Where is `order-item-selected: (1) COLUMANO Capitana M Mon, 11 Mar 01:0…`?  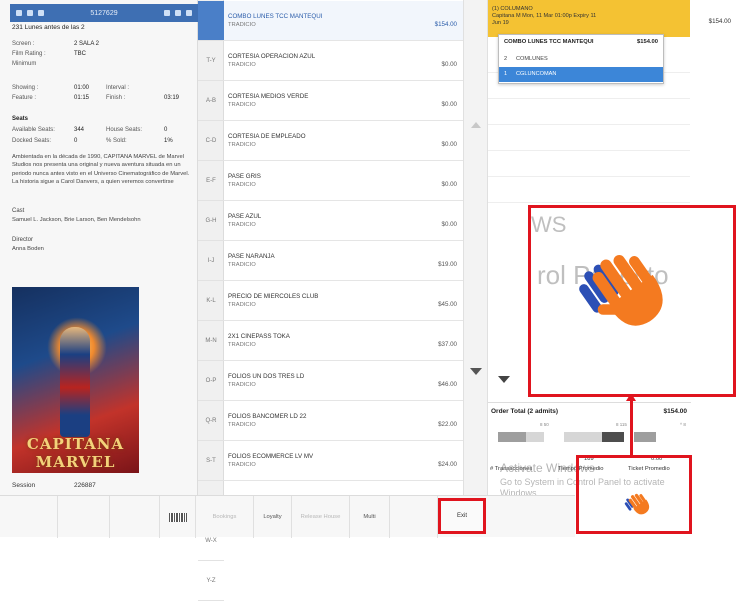
order-item-selected: (1) COLUMANO Capitana M Mon, 11 Mar 01:0… is located at coordinates (589, 18).